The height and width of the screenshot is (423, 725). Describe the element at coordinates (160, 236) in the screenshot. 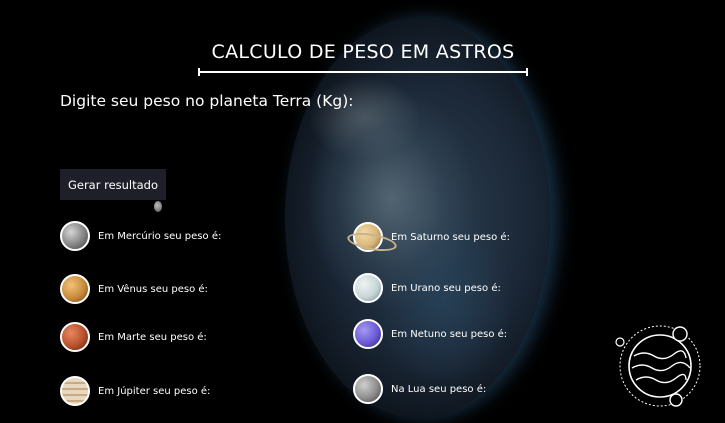

I see `result-label-mercury: Em Mercúrio seu peso é:` at that location.